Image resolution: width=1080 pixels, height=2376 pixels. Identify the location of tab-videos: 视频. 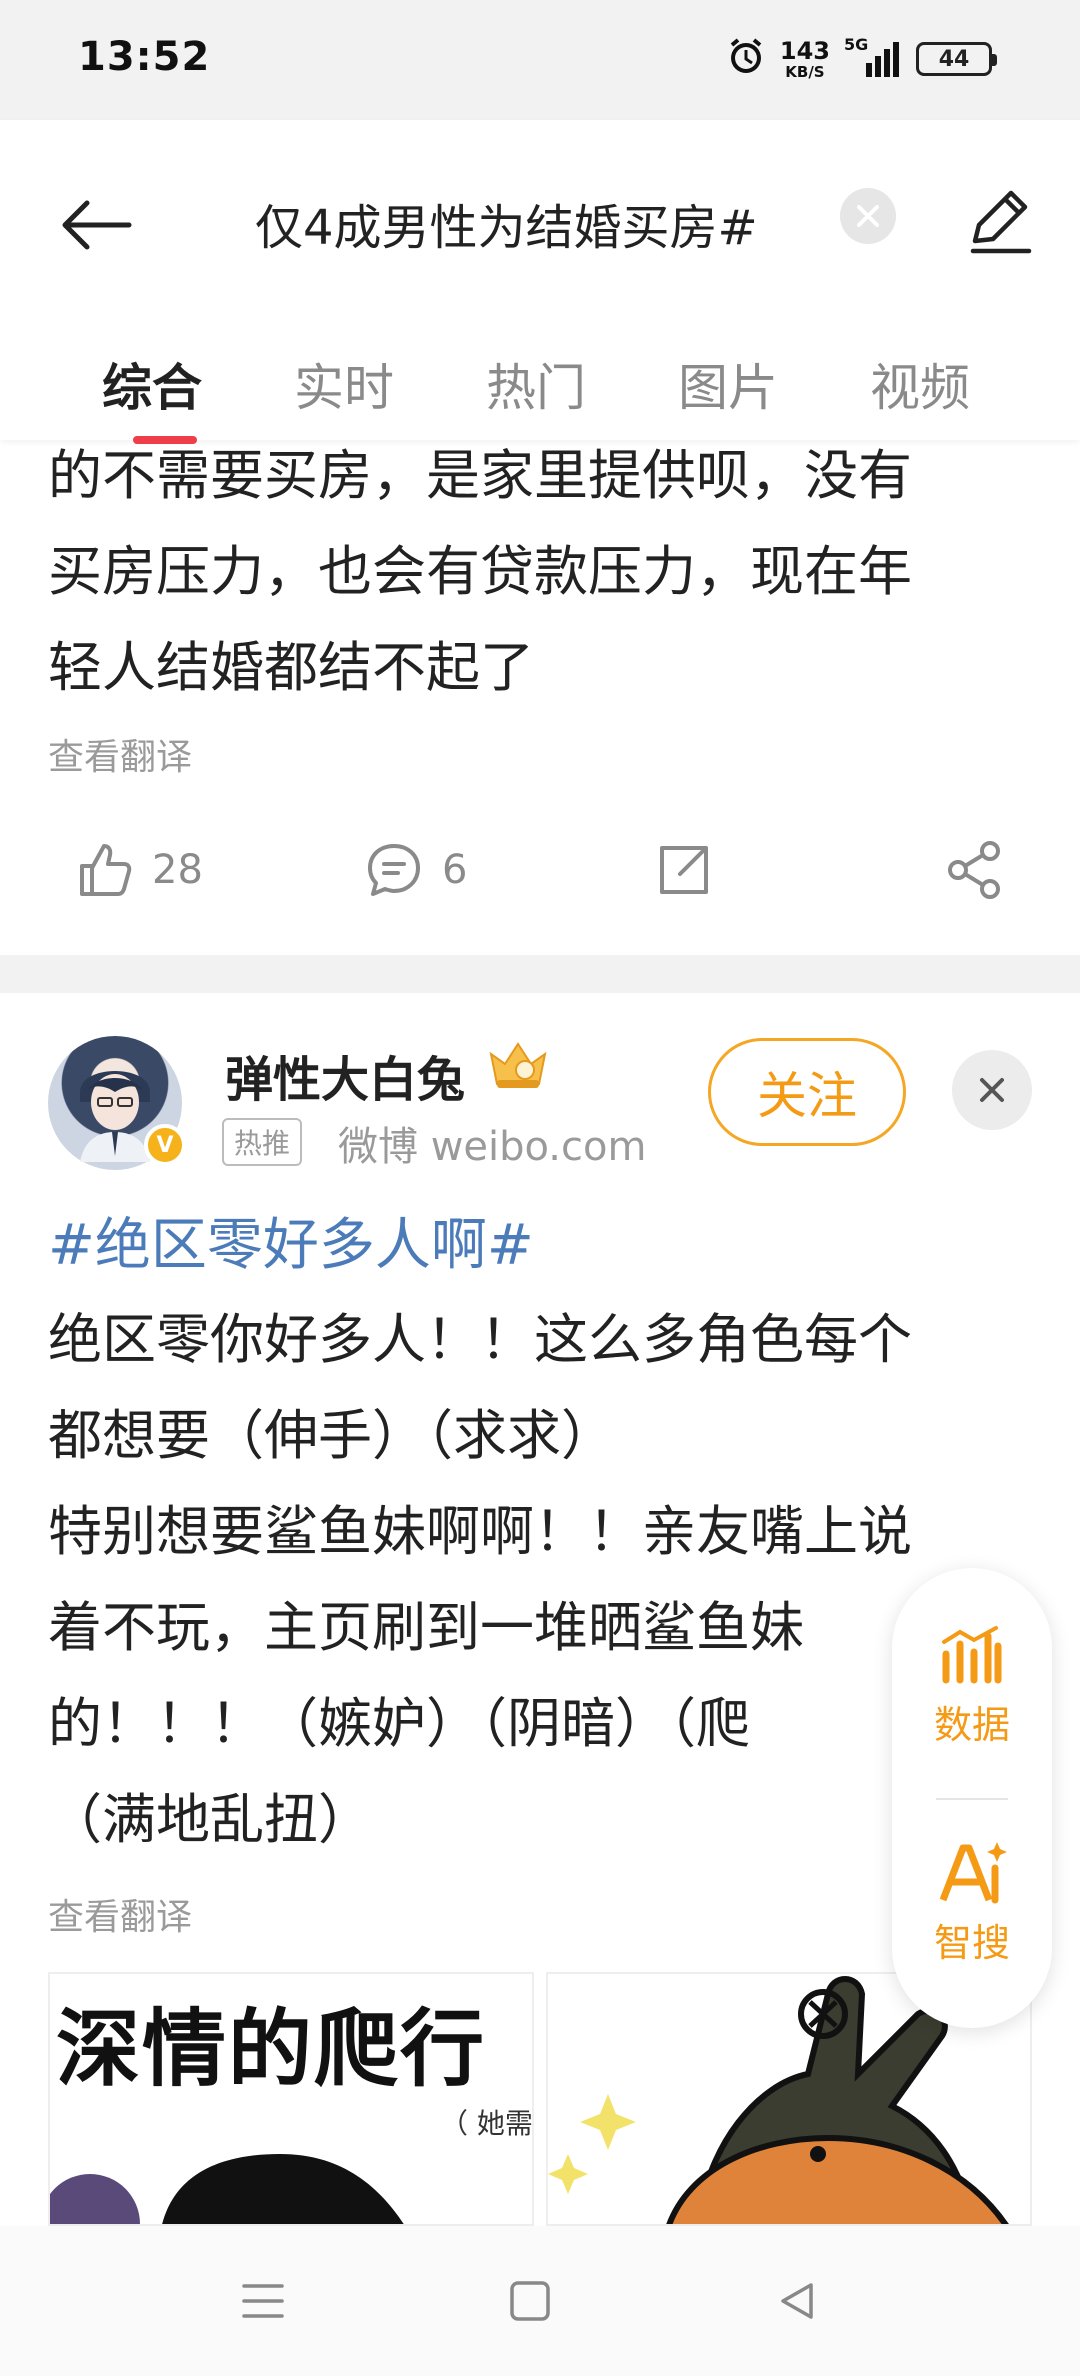
(920, 384).